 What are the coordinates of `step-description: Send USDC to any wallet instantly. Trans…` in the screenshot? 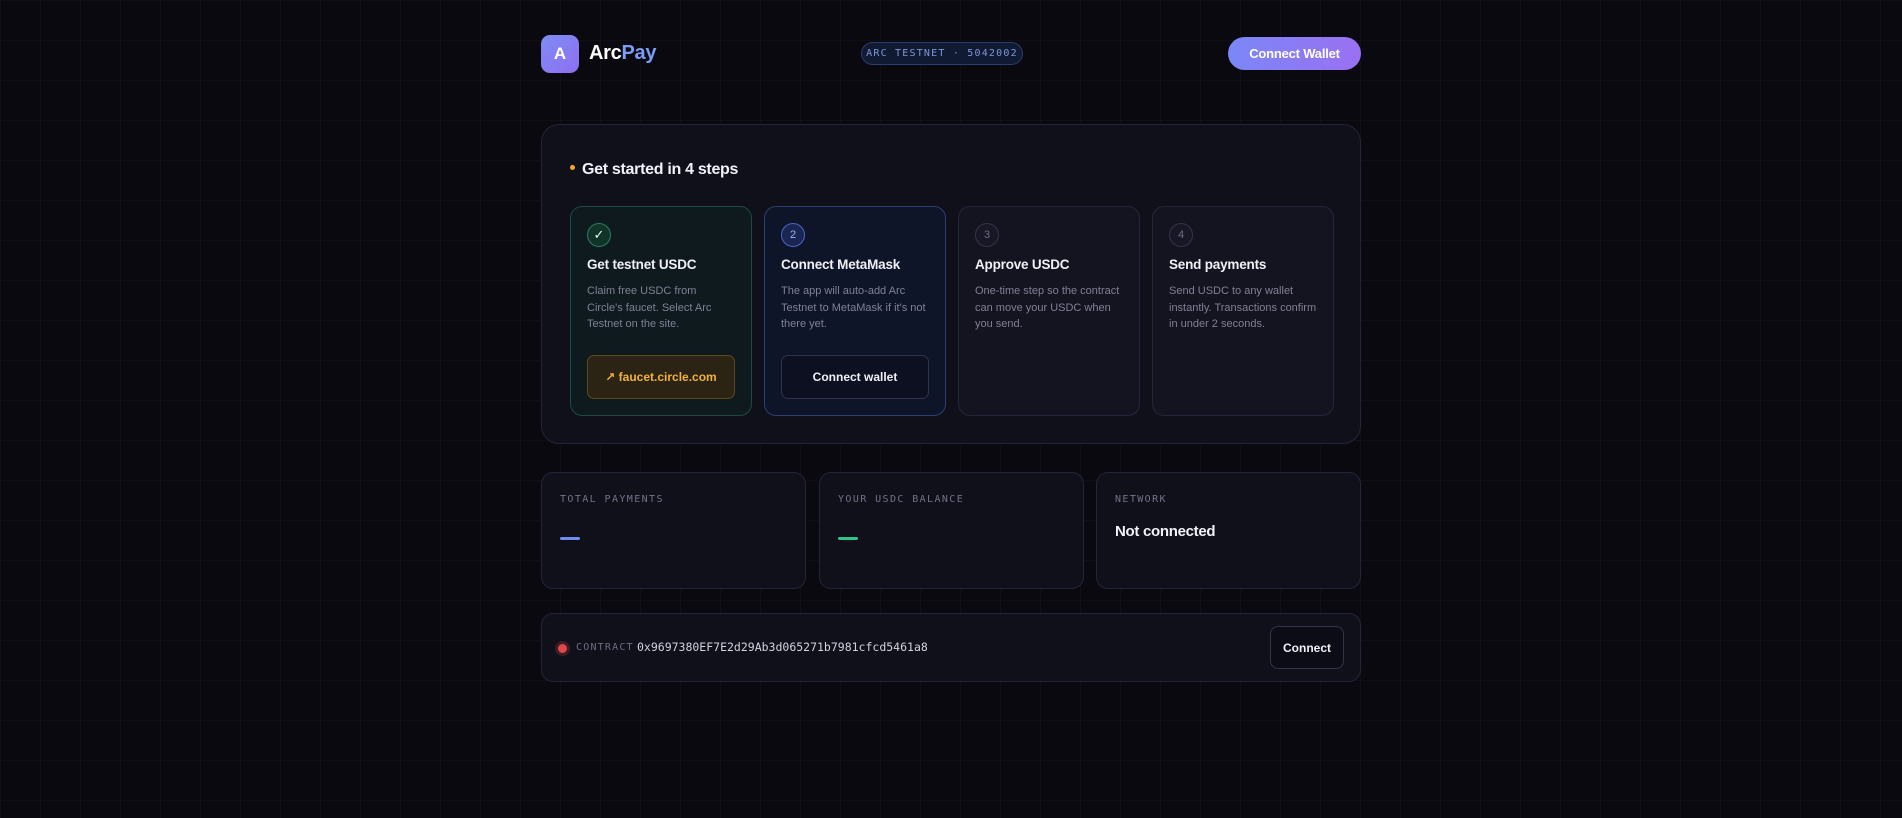 It's located at (1243, 307).